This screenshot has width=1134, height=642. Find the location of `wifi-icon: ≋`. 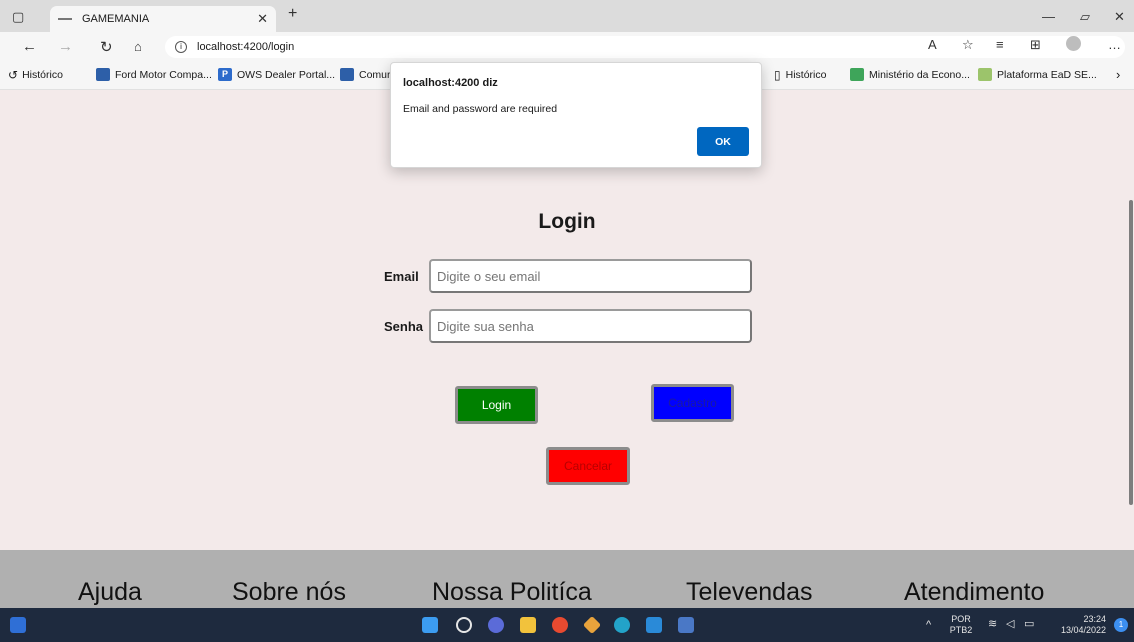

wifi-icon: ≋ is located at coordinates (992, 624).